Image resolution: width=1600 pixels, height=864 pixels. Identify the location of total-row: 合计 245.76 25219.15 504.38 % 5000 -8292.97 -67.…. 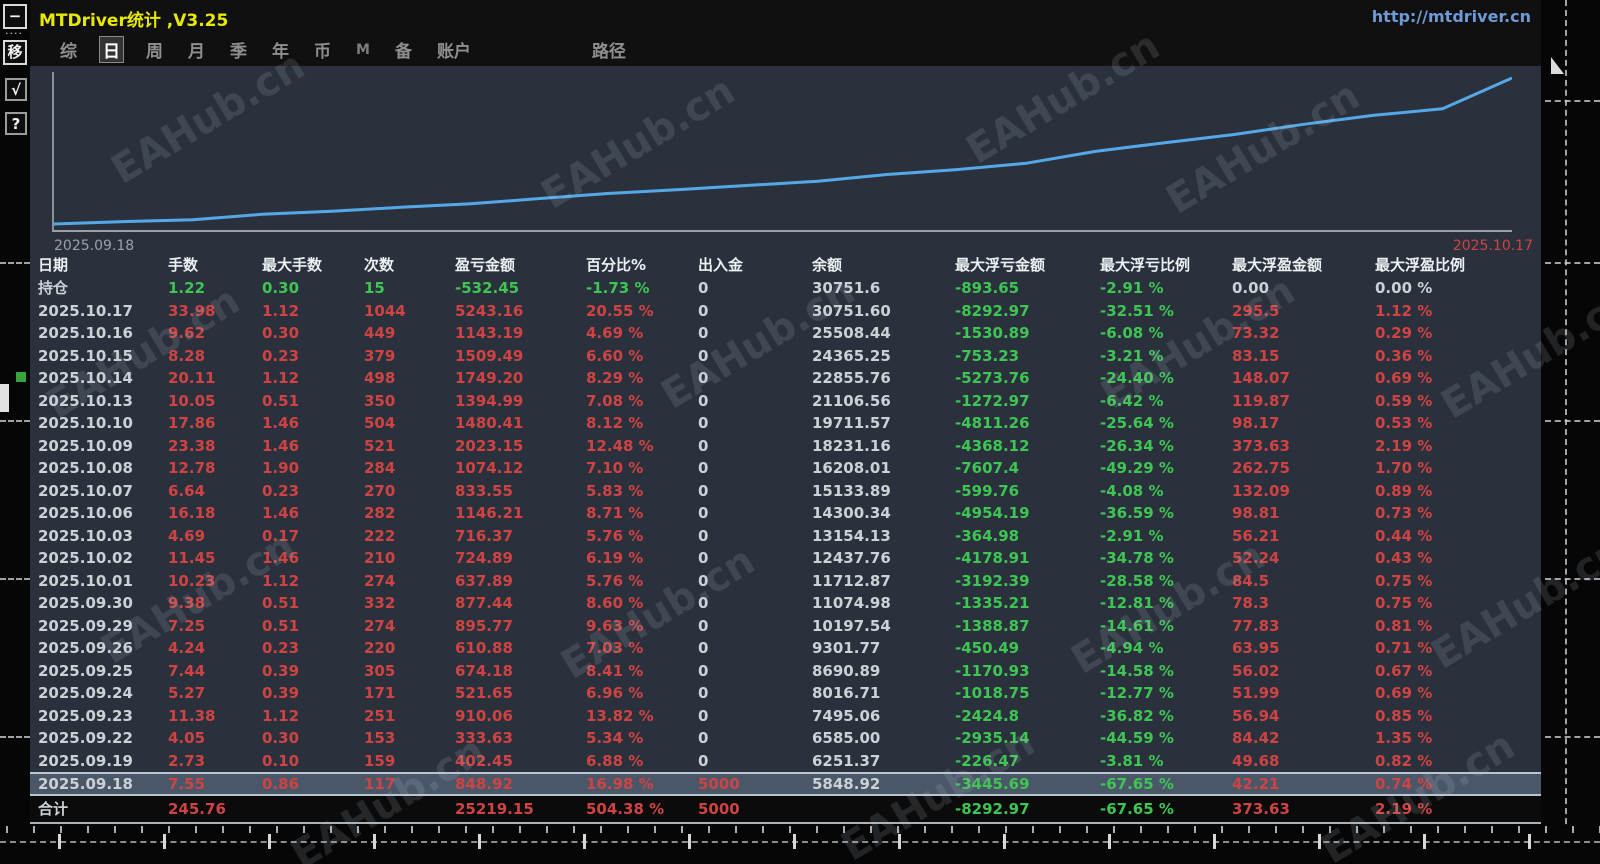
(785, 809).